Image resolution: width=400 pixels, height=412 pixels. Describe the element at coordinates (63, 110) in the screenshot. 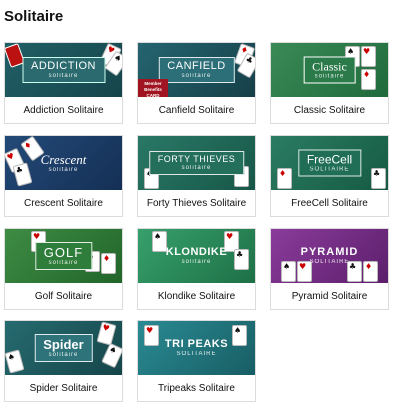

I see `game-card-label: Addiction Solitaire` at that location.